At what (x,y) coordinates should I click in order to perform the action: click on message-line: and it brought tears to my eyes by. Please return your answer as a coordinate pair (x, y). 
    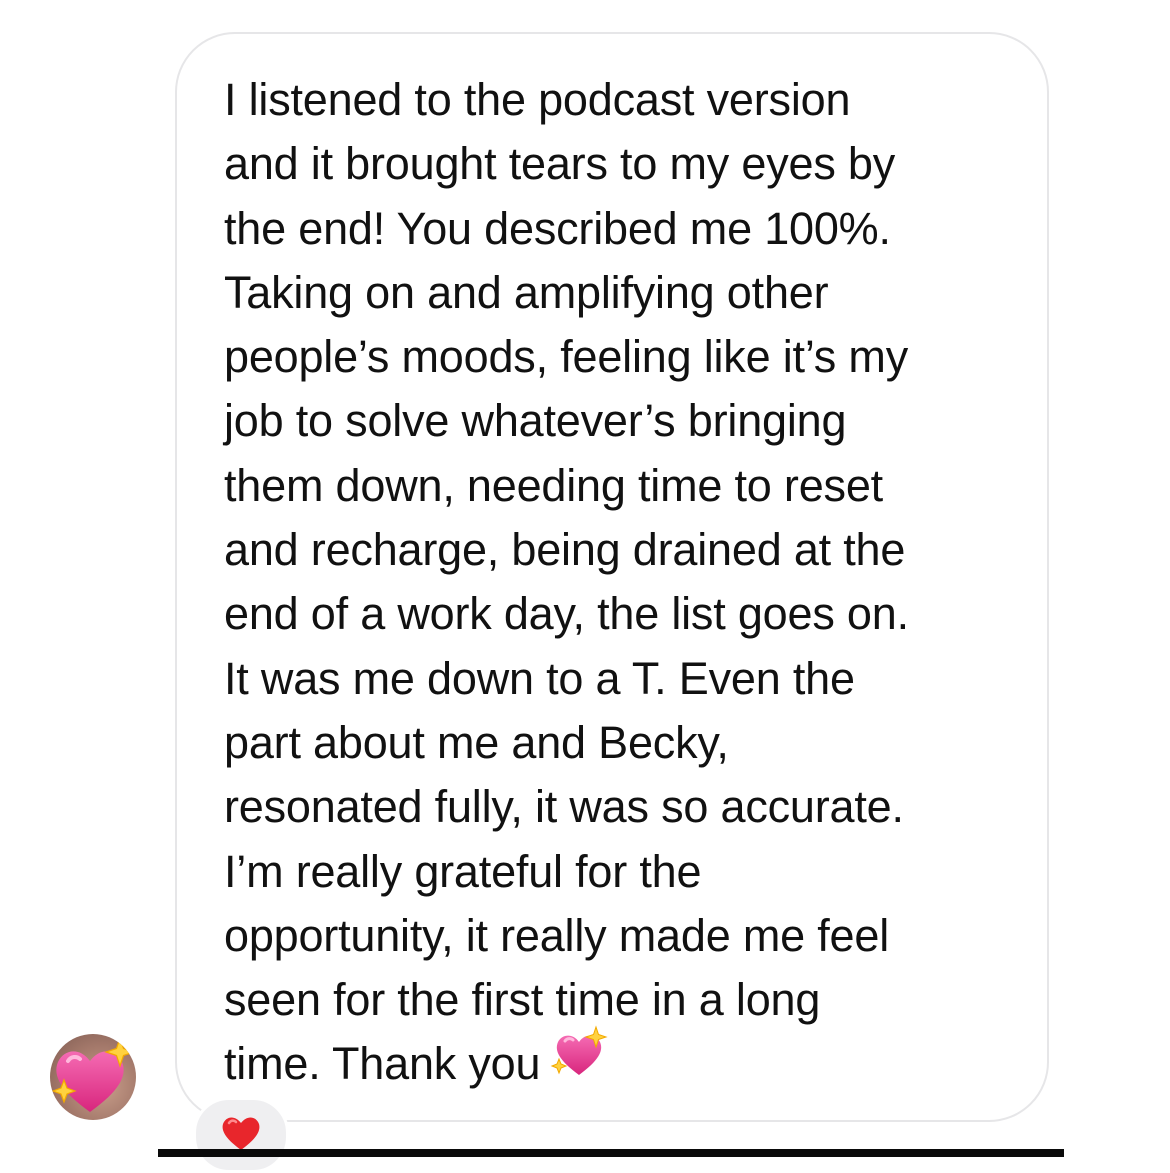
    Looking at the image, I should click on (560, 164).